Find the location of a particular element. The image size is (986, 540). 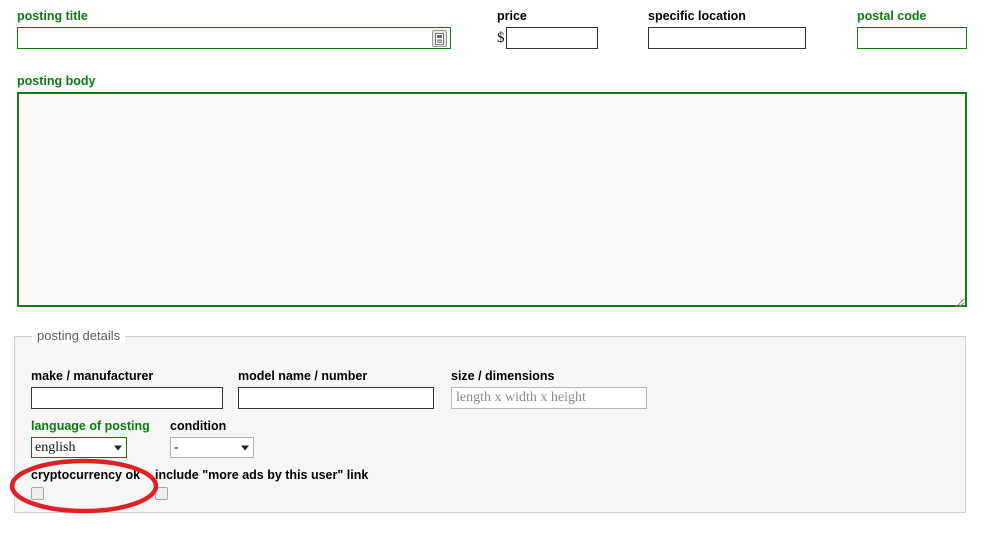

more-ads-checkbox-group: include "more ads by this user" link is located at coordinates (261, 484).